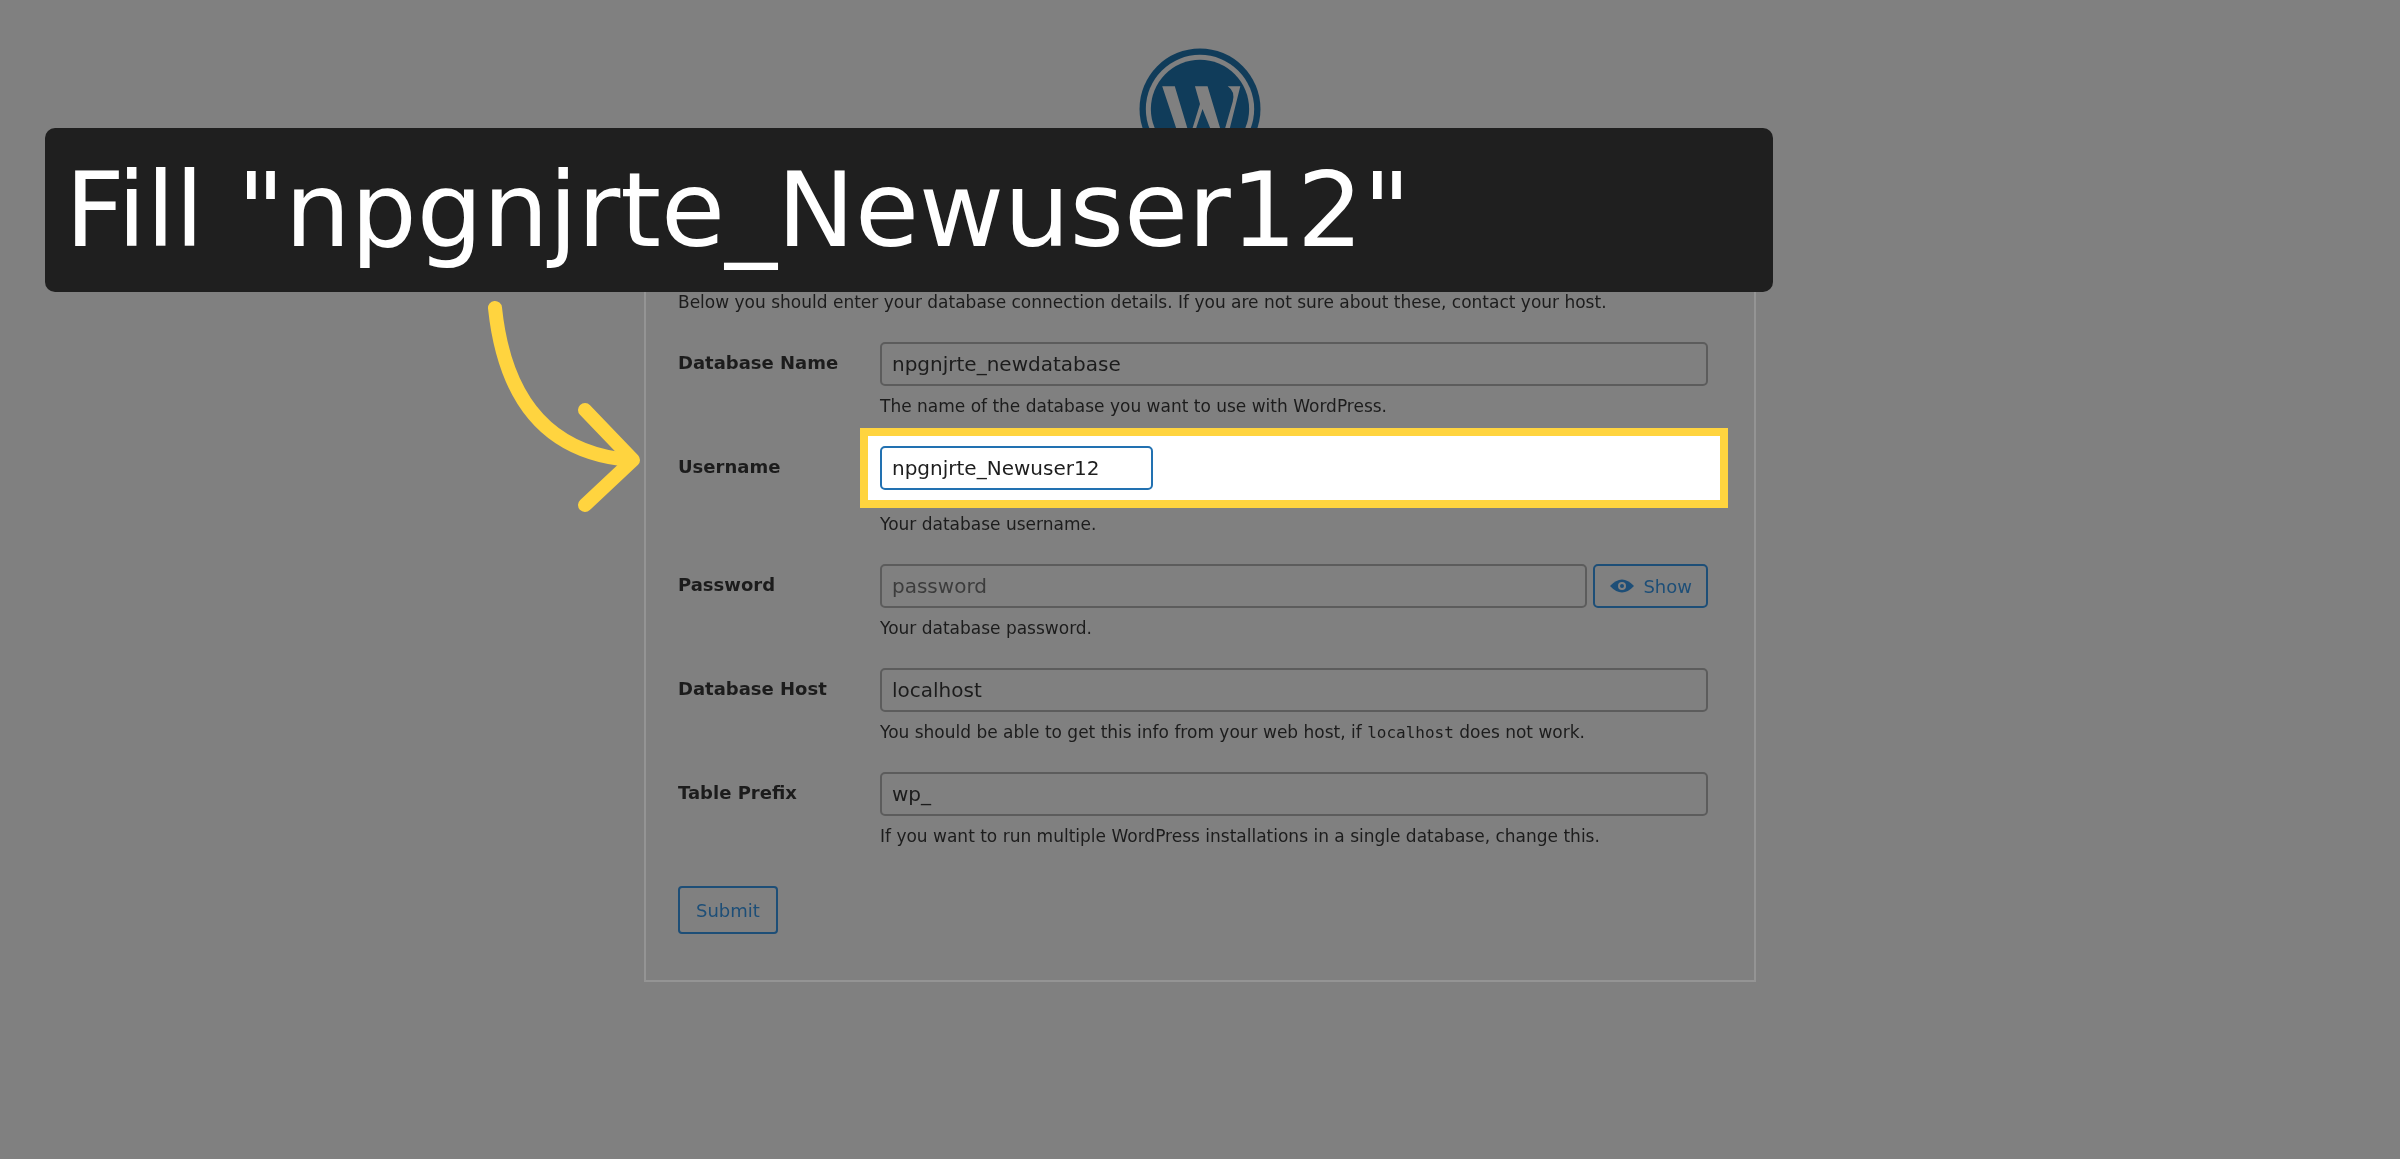  Describe the element at coordinates (1016, 468) in the screenshot. I see `text-field: npgnjrte_Newuser12` at that location.